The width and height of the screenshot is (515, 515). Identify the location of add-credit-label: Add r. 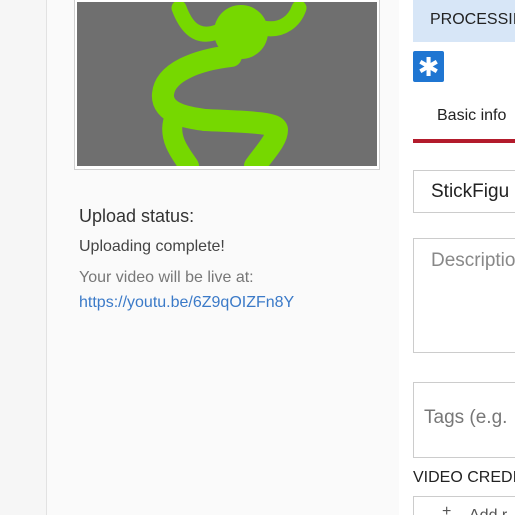
(488, 511).